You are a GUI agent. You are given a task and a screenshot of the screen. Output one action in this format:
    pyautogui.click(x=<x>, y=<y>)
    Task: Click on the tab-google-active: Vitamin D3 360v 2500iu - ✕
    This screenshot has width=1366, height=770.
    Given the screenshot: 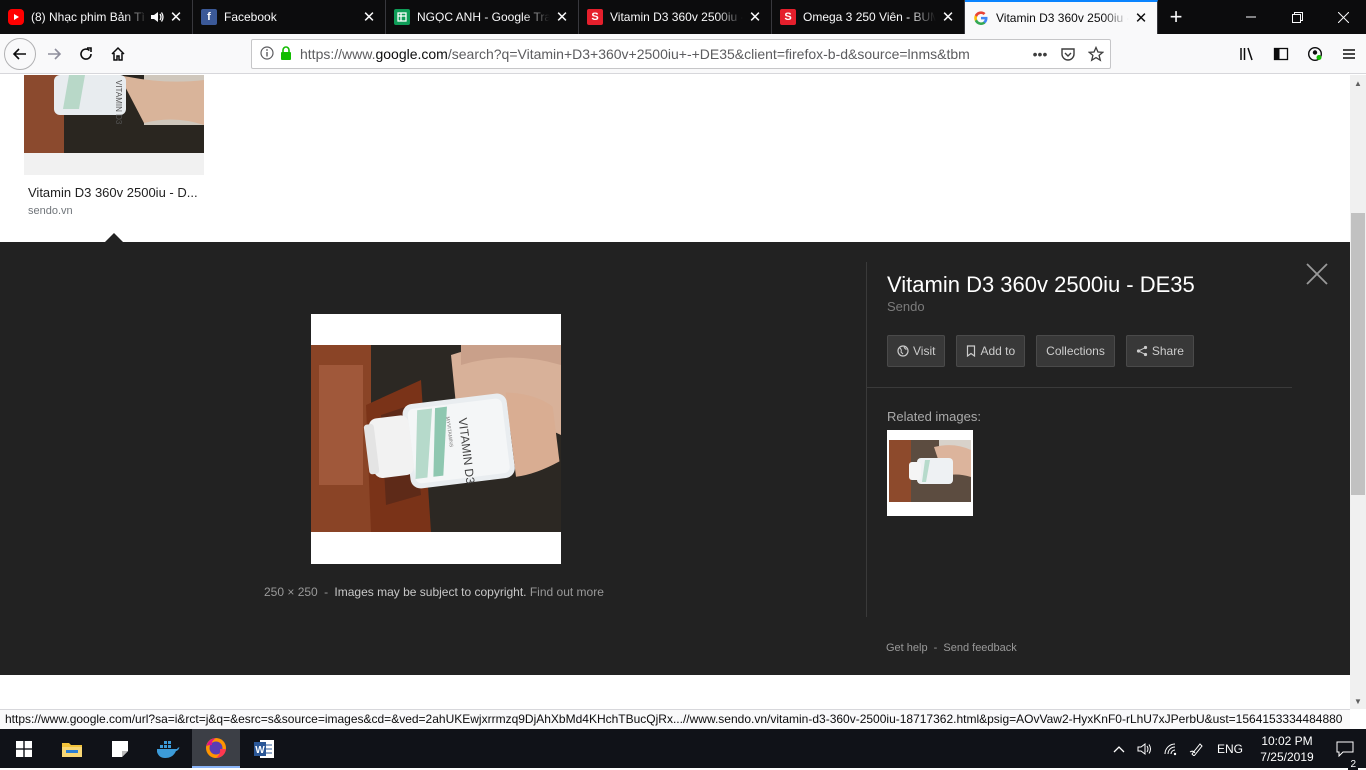 What is the action you would take?
    pyautogui.click(x=1061, y=17)
    